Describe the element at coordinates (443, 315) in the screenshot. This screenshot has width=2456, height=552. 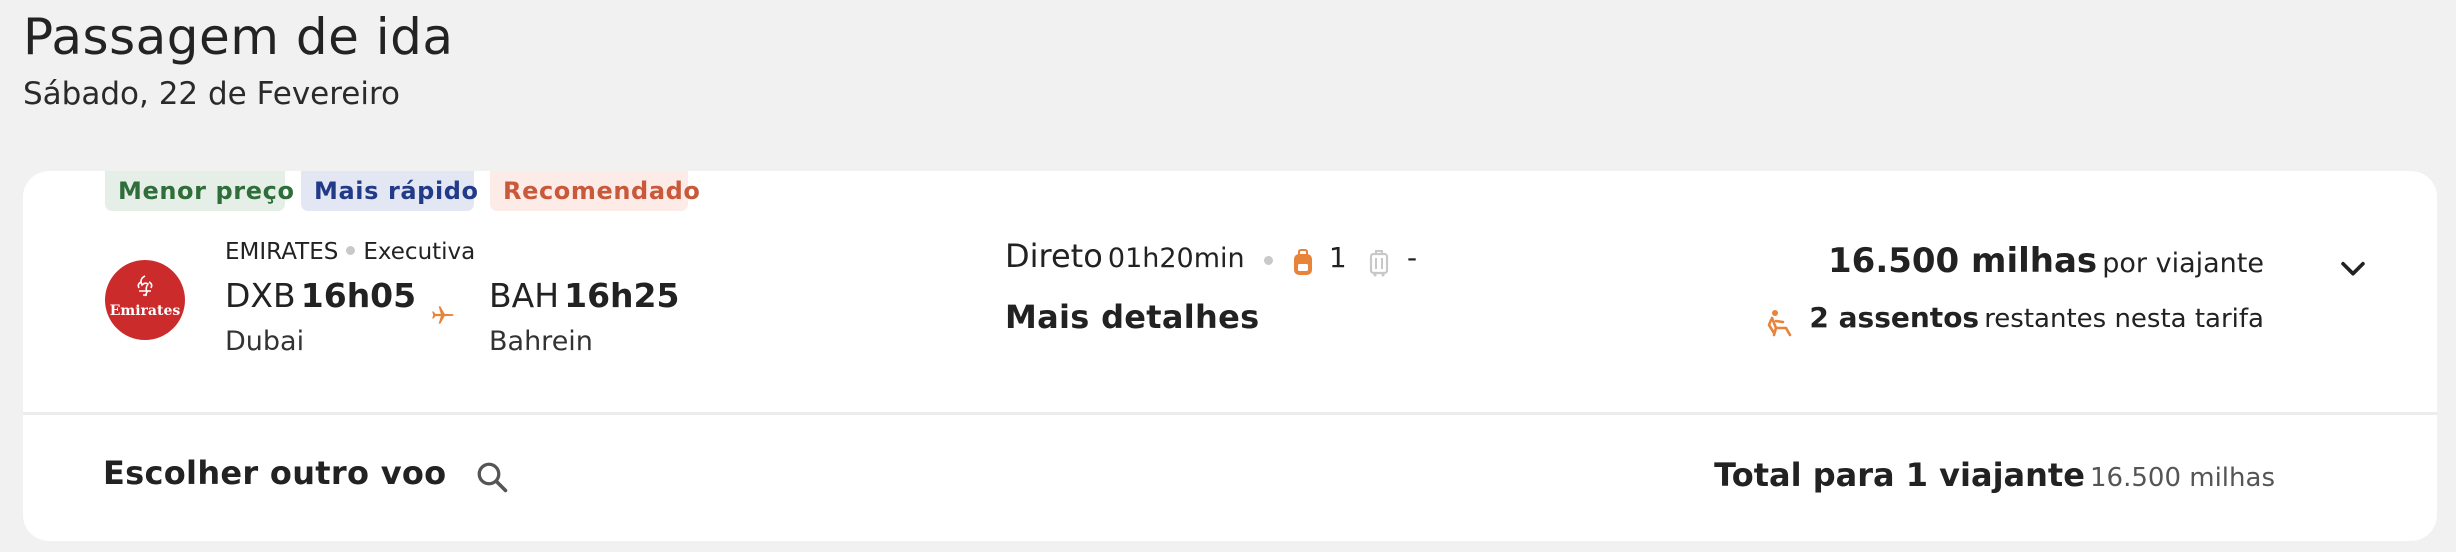
I see `plane-icon` at that location.